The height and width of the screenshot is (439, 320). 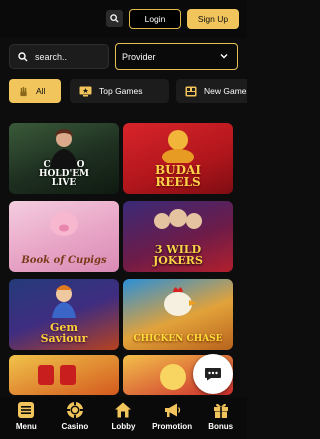 I want to click on nav-bonus-label: Bonus, so click(x=221, y=426).